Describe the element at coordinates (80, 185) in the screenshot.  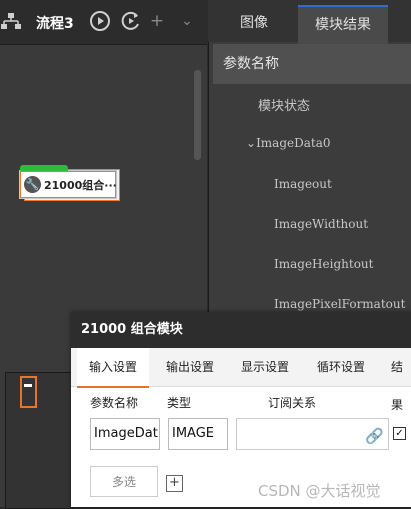
I see `node-label: 21000组合···` at that location.